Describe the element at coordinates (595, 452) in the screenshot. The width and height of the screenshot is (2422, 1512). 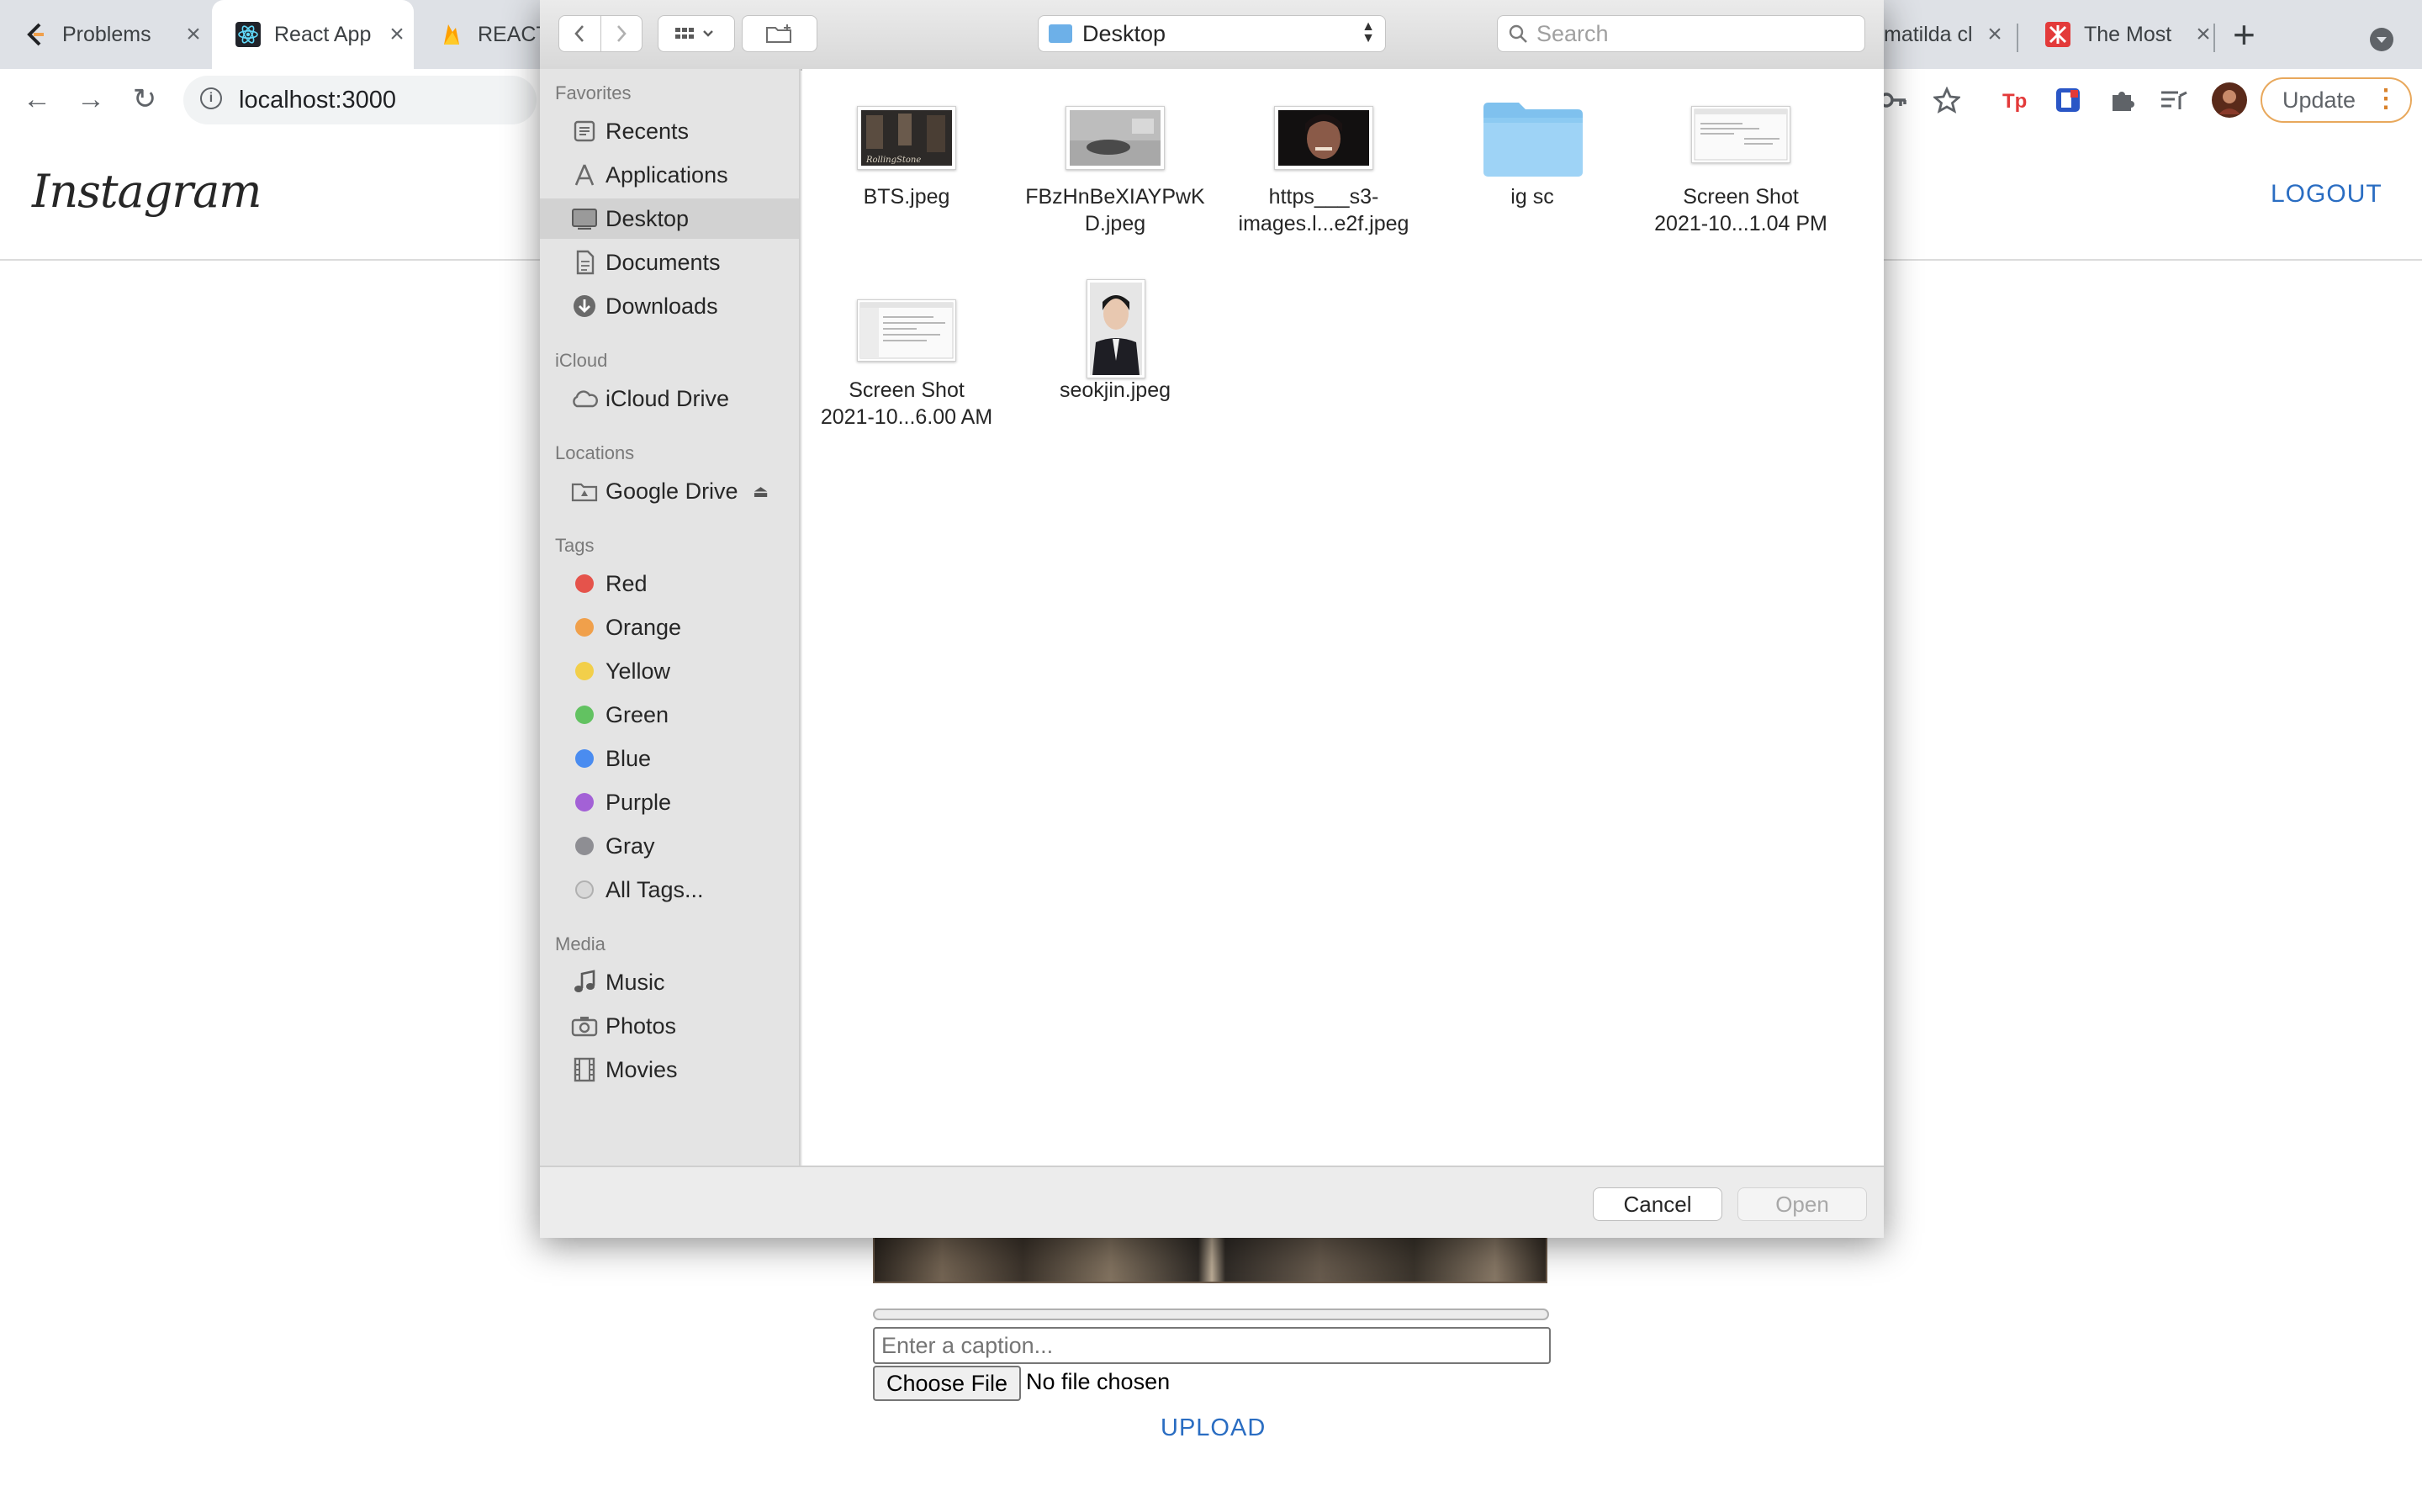
I see `sidebar-heading-locations: Locations` at that location.